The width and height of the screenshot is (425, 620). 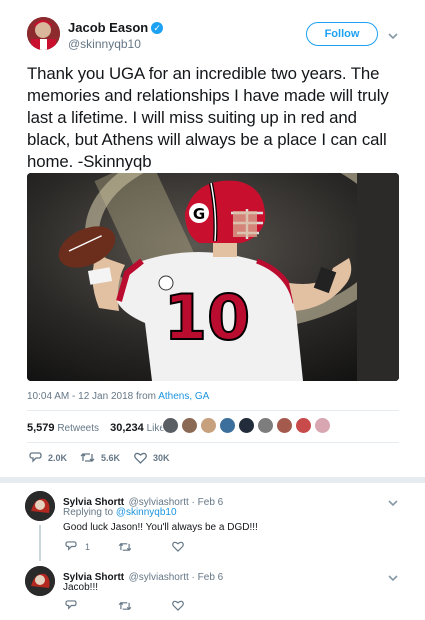 I want to click on likers-avatars, so click(x=247, y=426).